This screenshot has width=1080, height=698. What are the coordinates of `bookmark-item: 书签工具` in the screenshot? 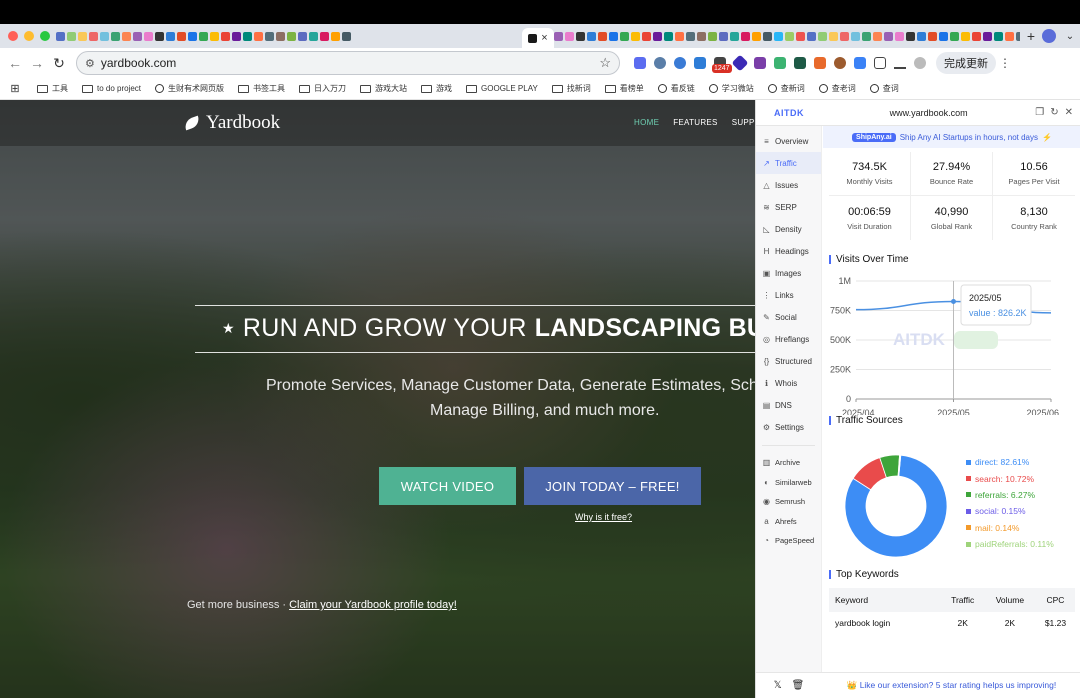 It's located at (261, 88).